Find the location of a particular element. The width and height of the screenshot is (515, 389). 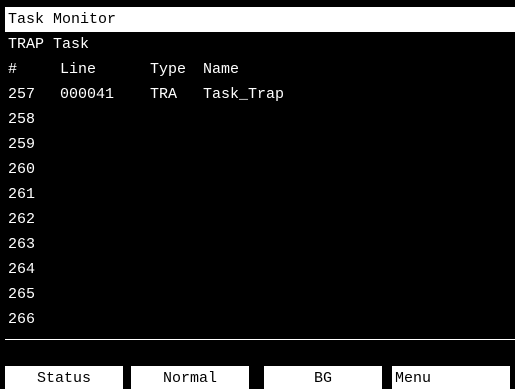

row-num: 263 is located at coordinates (22, 244).